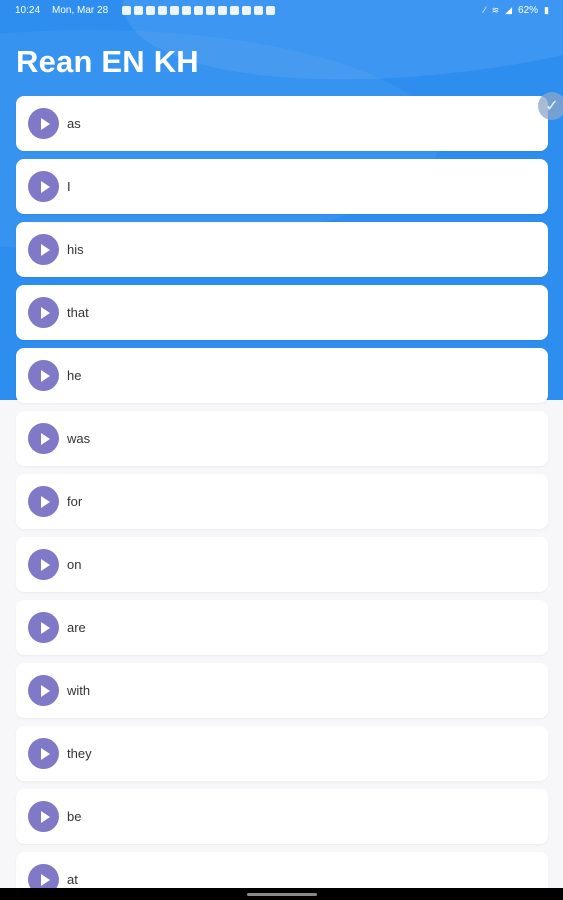  What do you see at coordinates (282, 249) in the screenshot?
I see `list-item: his` at bounding box center [282, 249].